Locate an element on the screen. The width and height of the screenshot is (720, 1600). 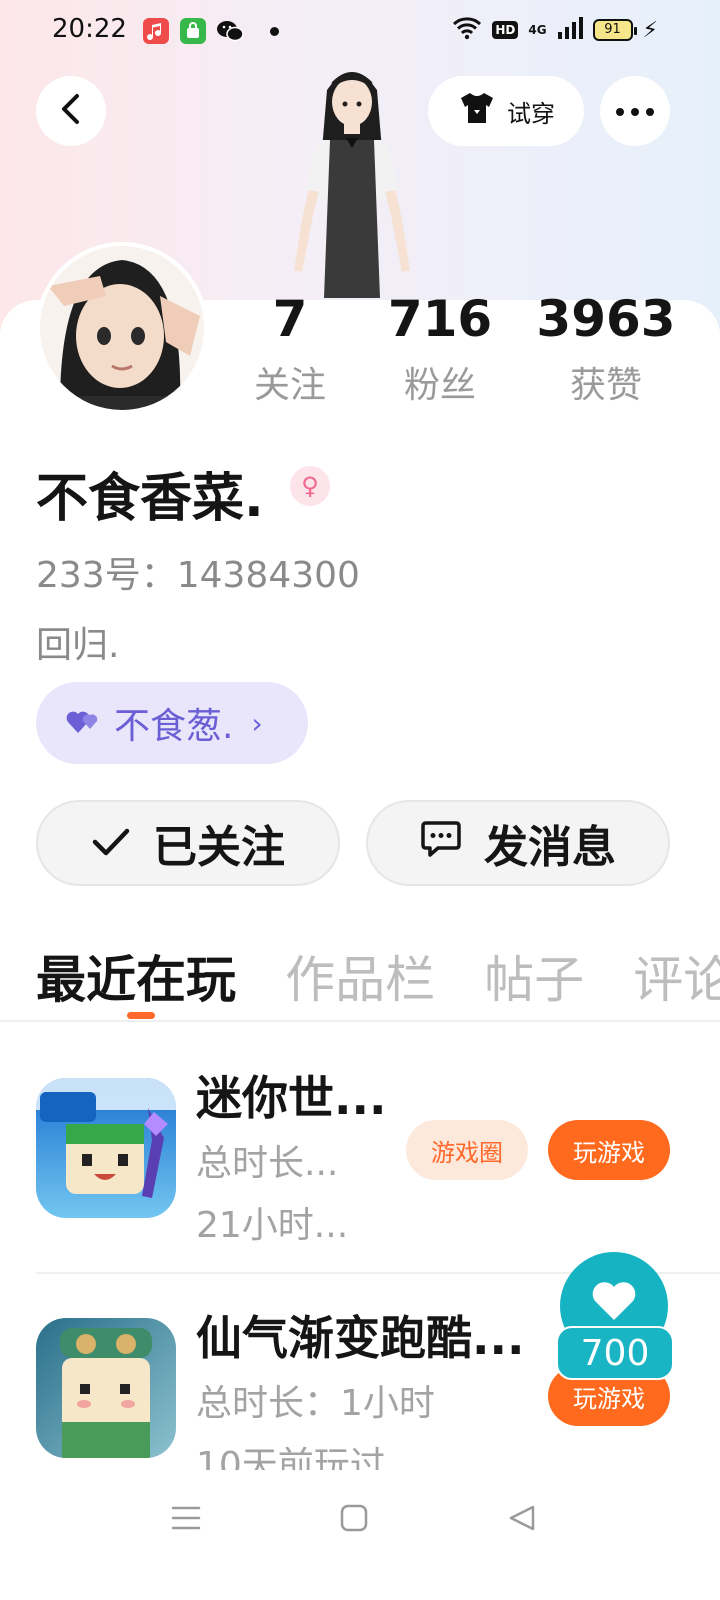
female-gender-icon: ♀ is located at coordinates (310, 486).